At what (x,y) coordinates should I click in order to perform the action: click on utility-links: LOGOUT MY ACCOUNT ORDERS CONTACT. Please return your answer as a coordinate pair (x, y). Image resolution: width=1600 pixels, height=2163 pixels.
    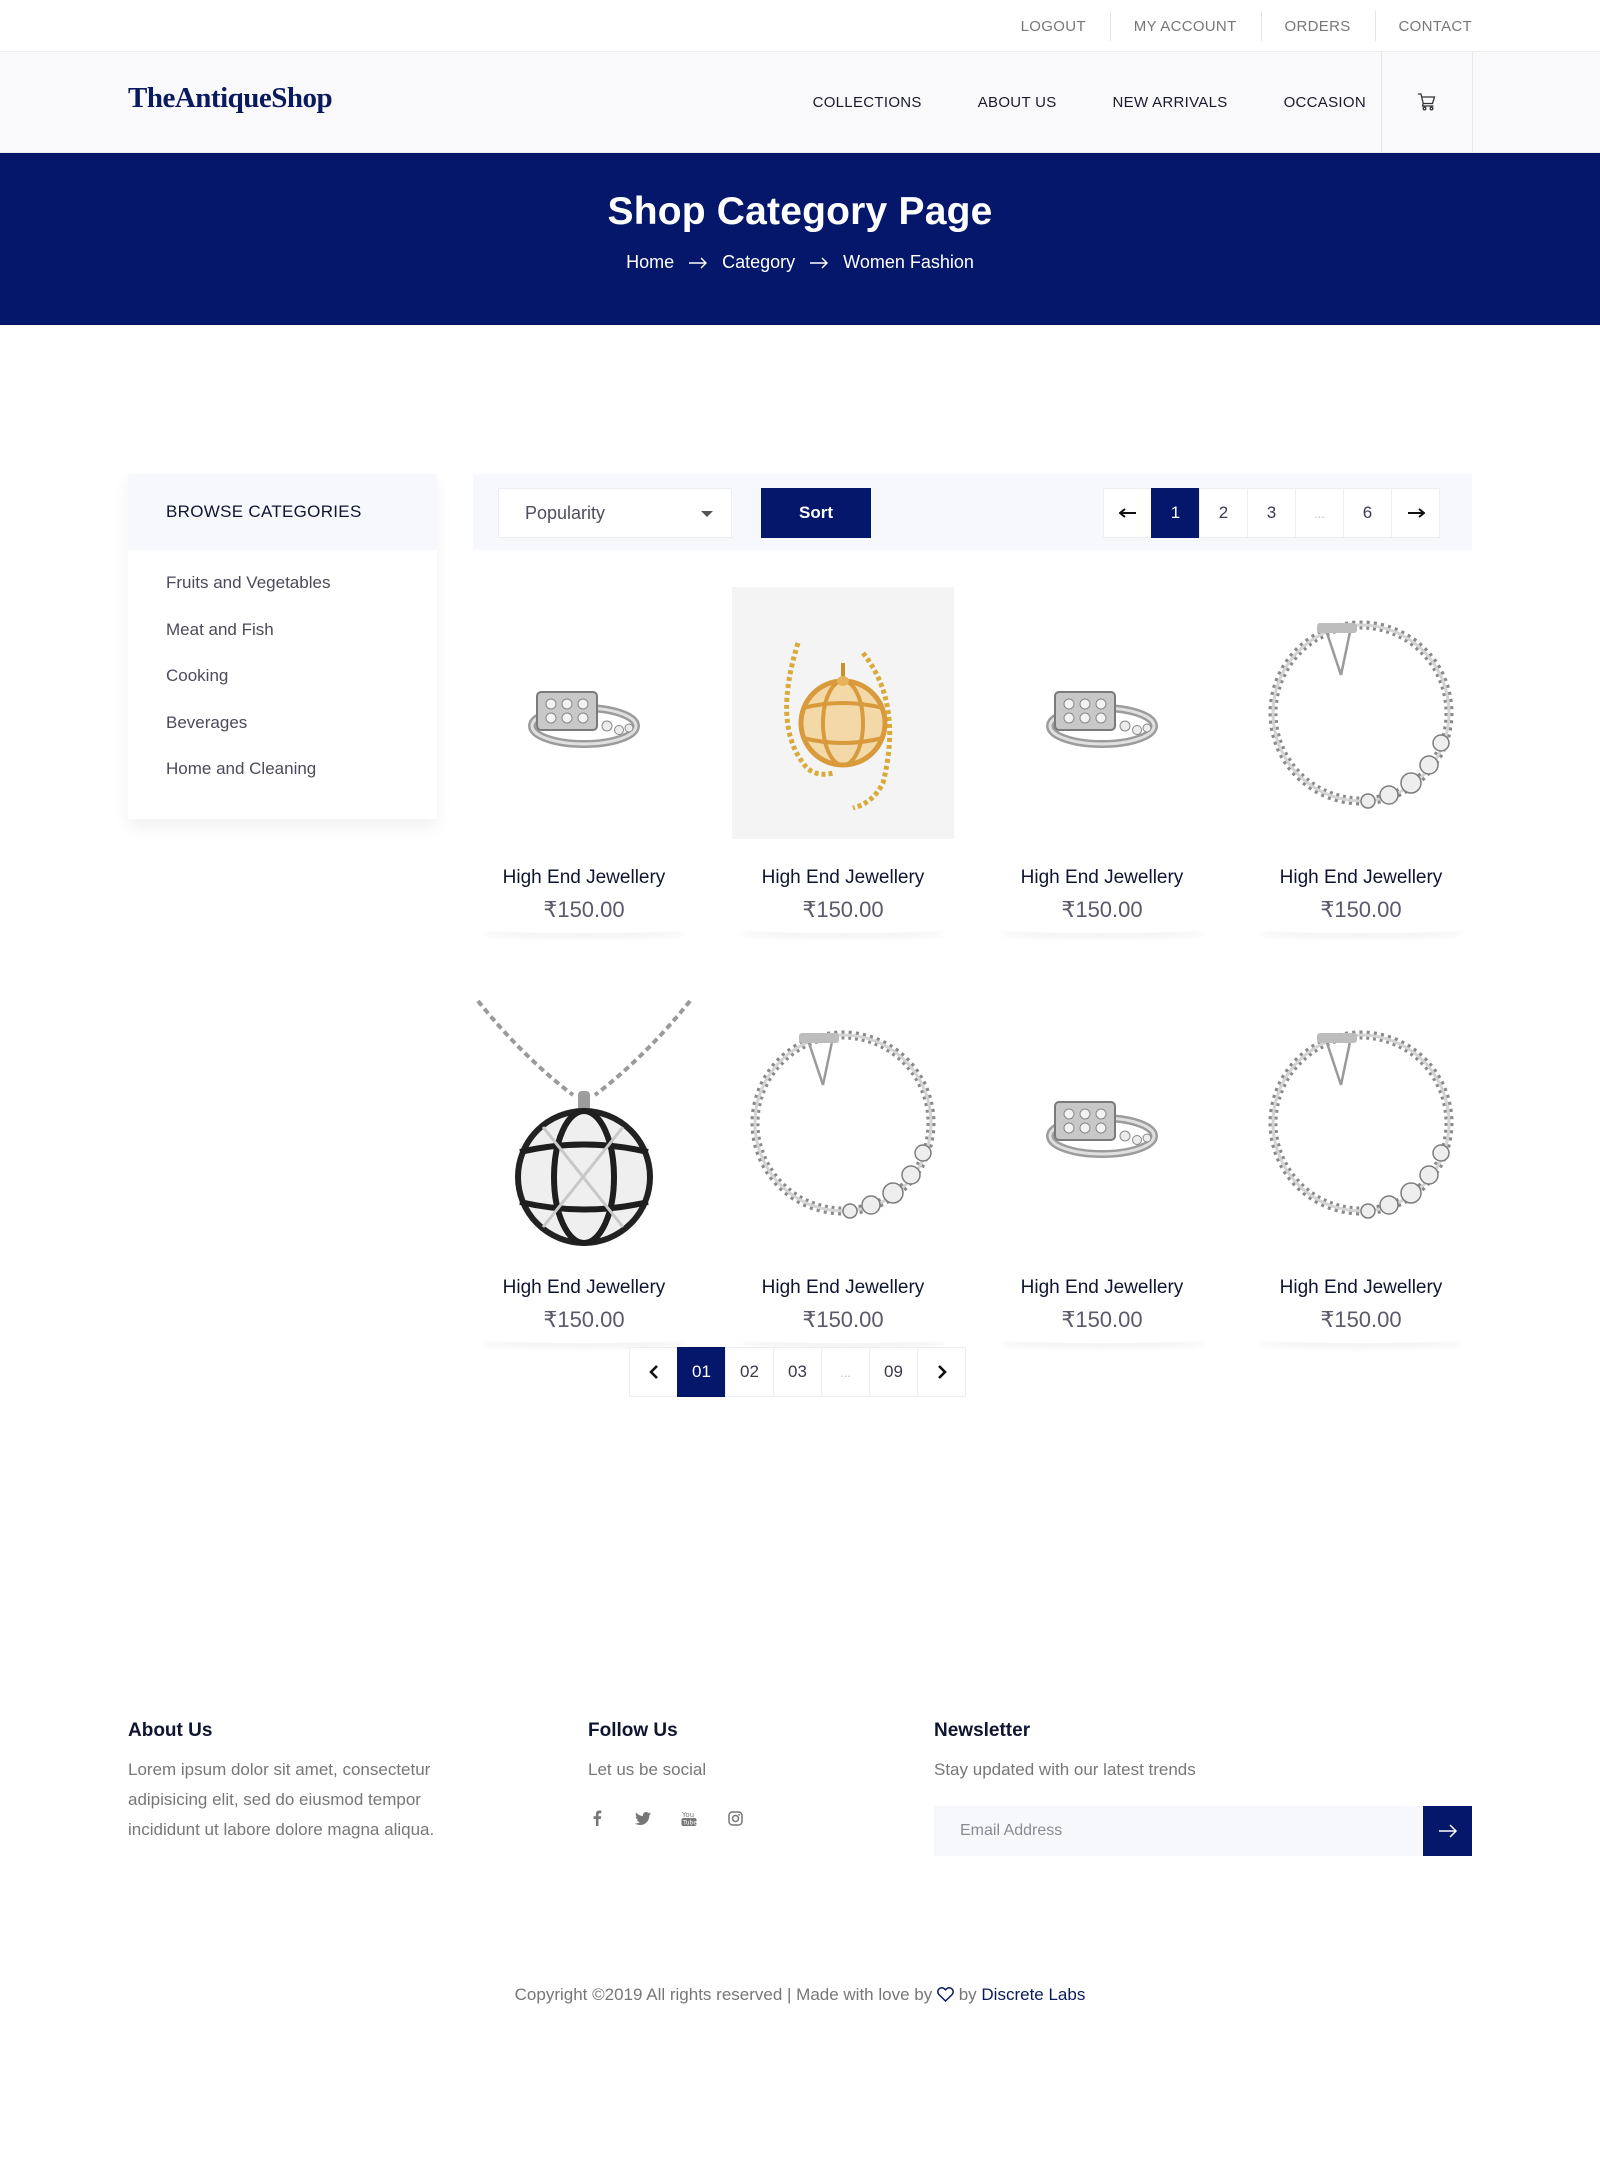
    Looking at the image, I should click on (1234, 26).